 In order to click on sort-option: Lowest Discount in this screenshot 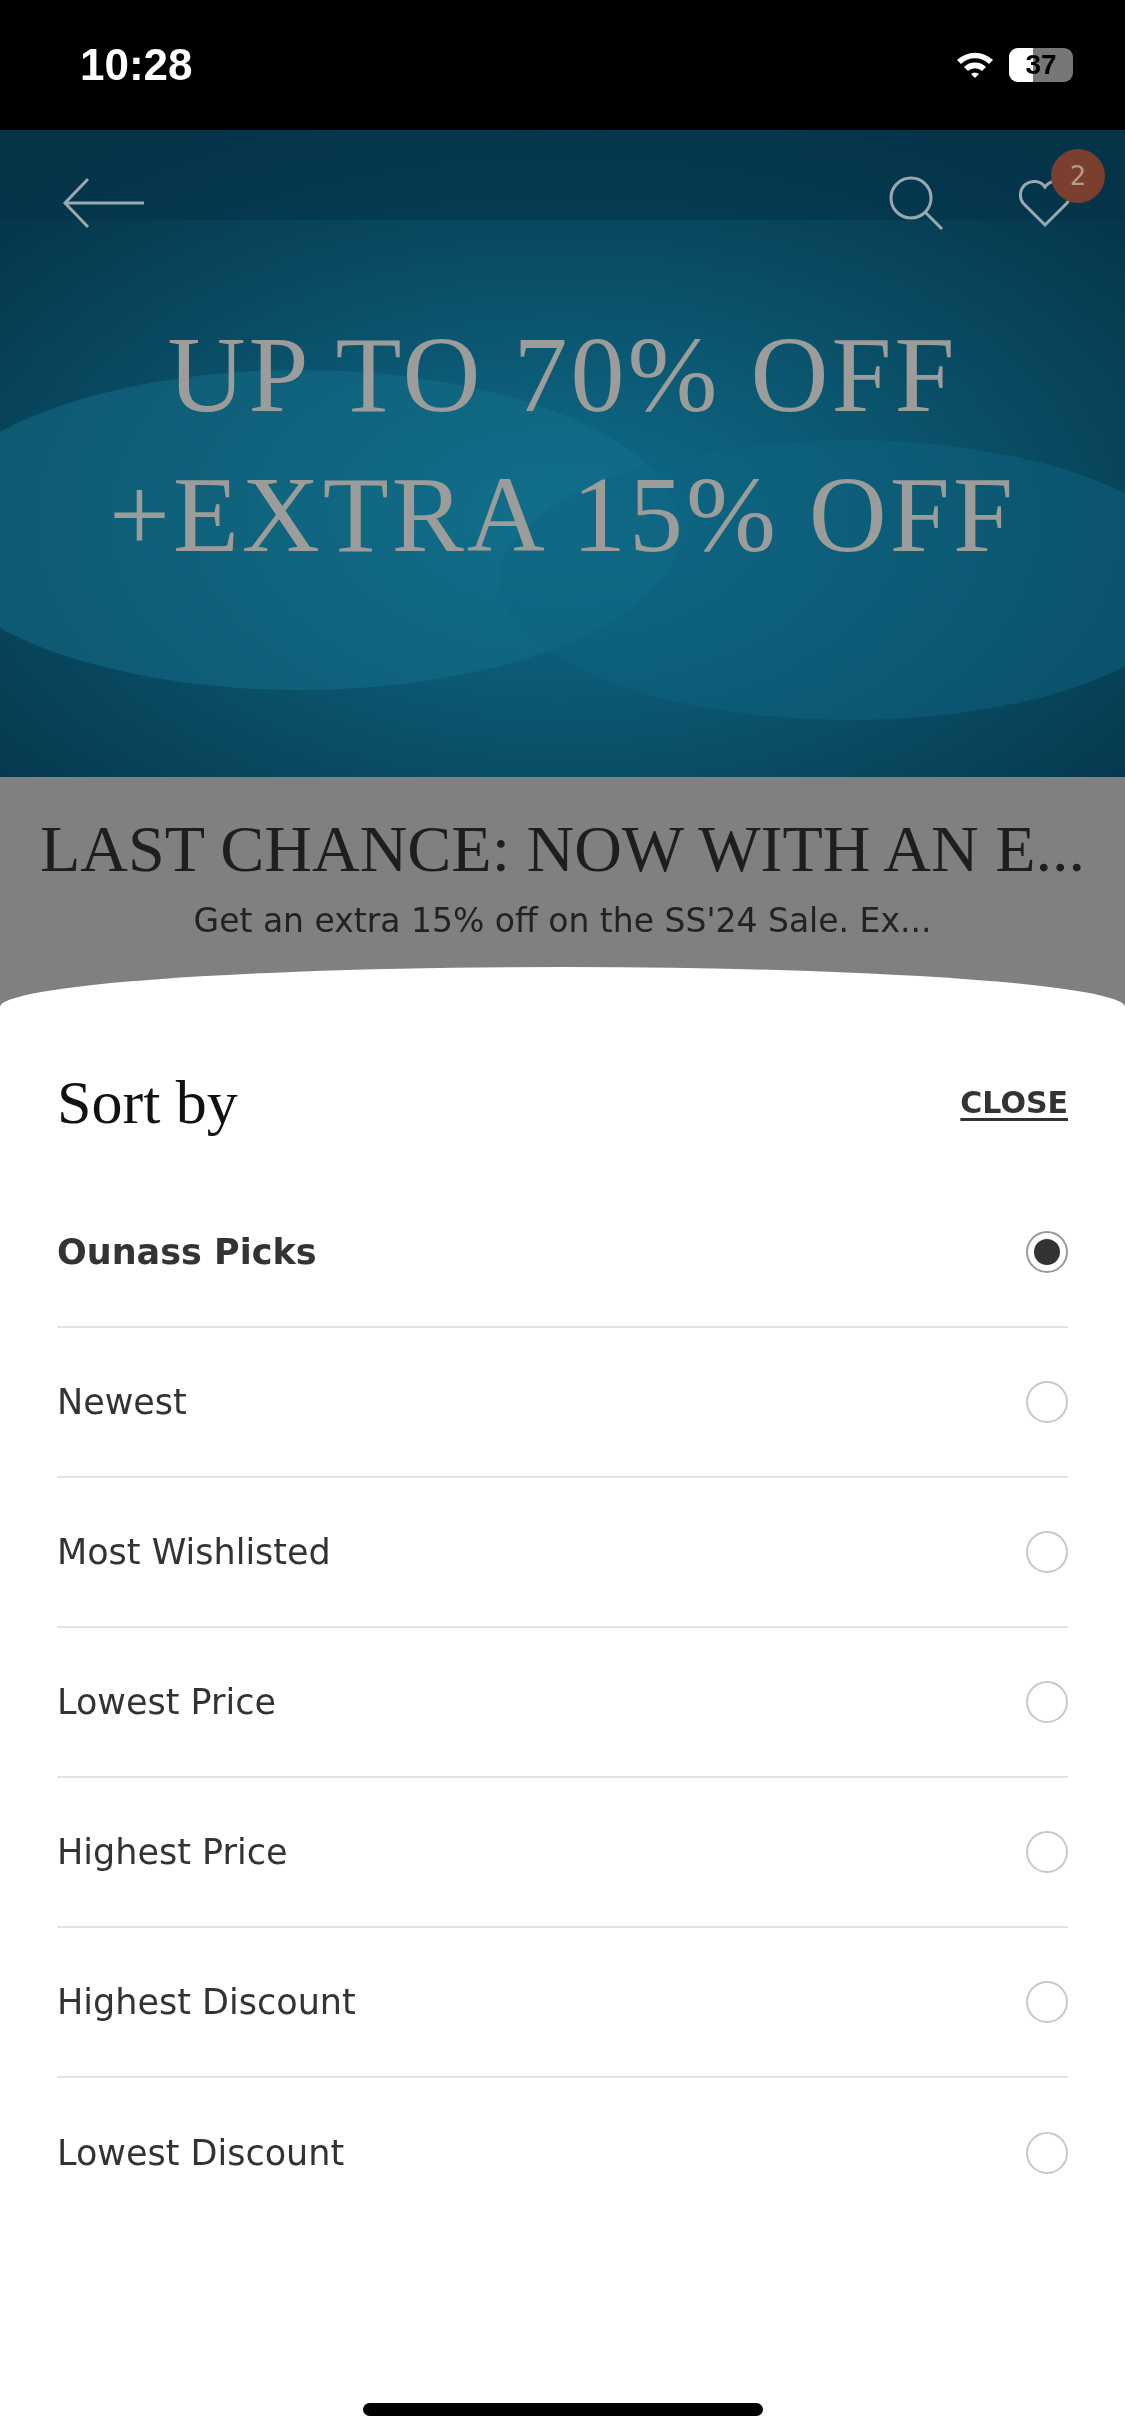, I will do `click(562, 2153)`.